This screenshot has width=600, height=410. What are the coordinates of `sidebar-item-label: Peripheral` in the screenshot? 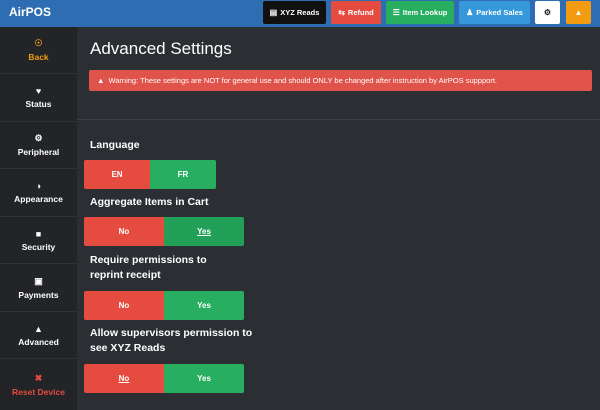 It's located at (38, 152).